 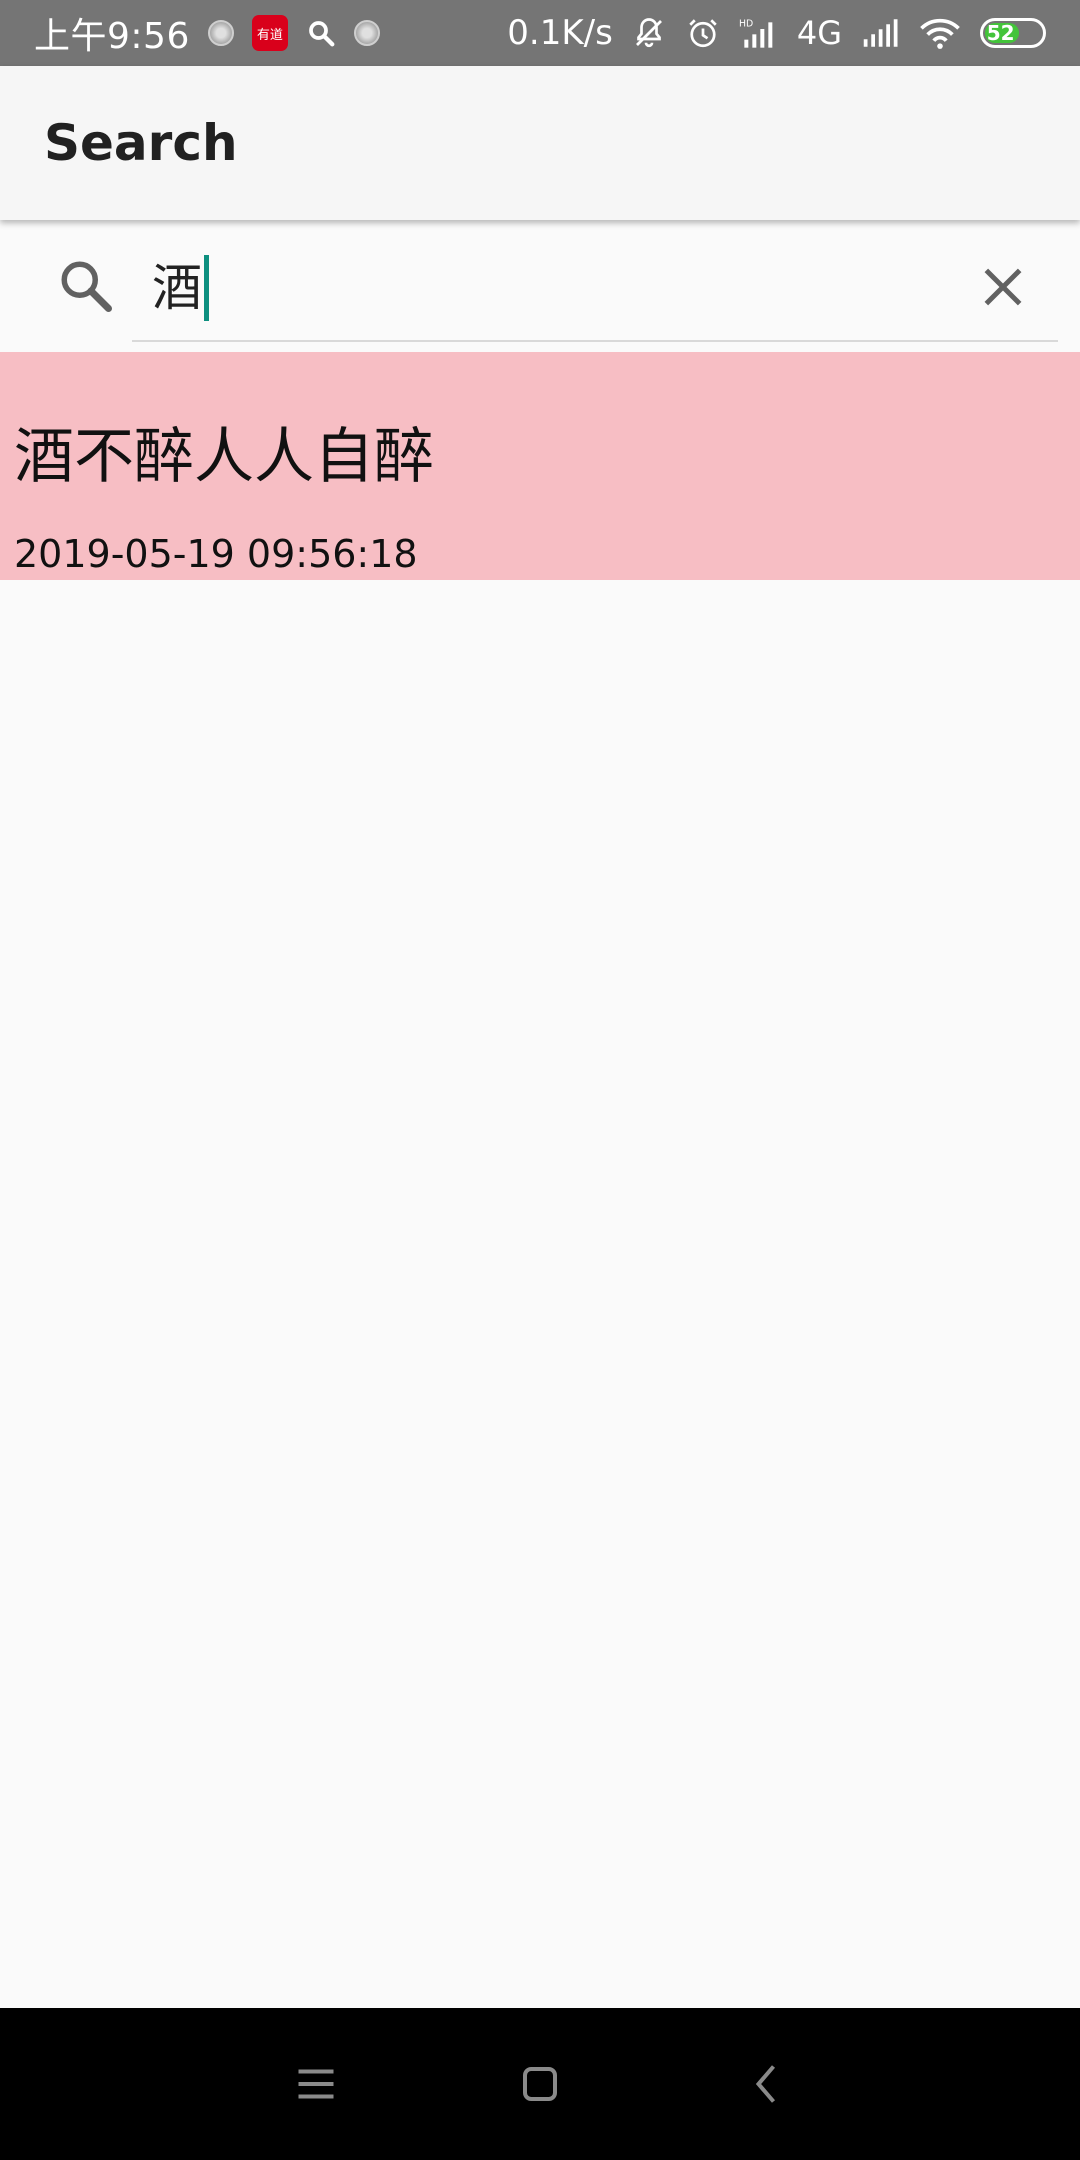 I want to click on status-bar: 上午9:56 有道 0.1K/s HD 4G 52, so click(x=540, y=33).